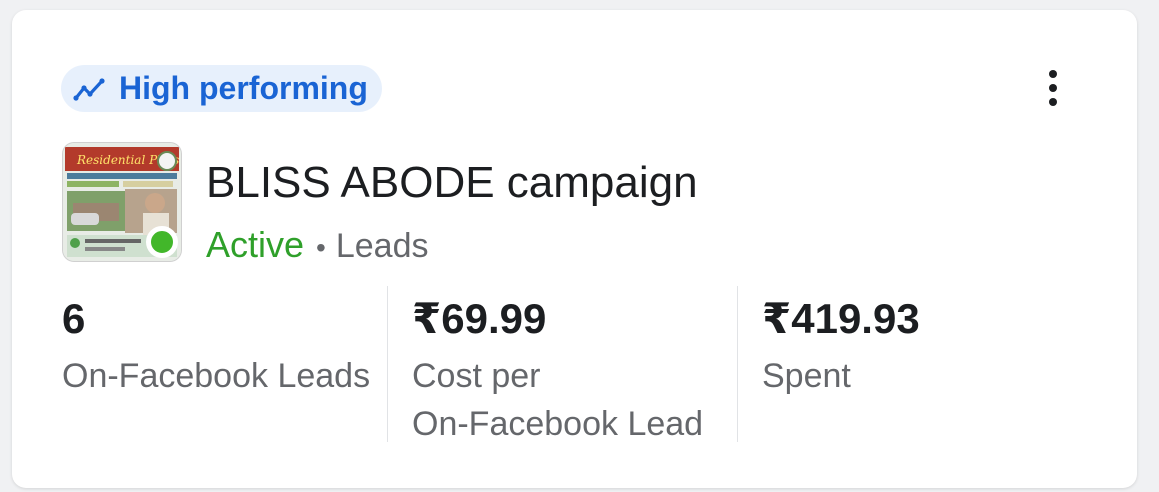  What do you see at coordinates (452, 183) in the screenshot?
I see `campaign-title: BLISS ABODE campaign` at bounding box center [452, 183].